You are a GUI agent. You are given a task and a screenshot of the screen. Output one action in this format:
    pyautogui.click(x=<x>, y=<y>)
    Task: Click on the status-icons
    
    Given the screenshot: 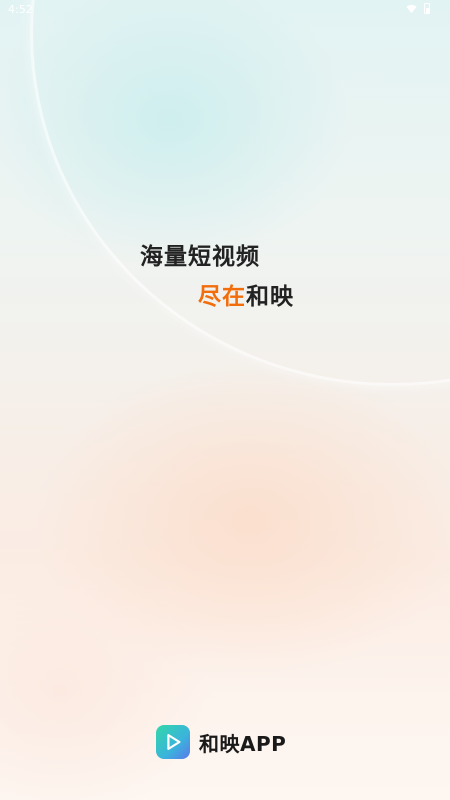 What is the action you would take?
    pyautogui.click(x=418, y=8)
    